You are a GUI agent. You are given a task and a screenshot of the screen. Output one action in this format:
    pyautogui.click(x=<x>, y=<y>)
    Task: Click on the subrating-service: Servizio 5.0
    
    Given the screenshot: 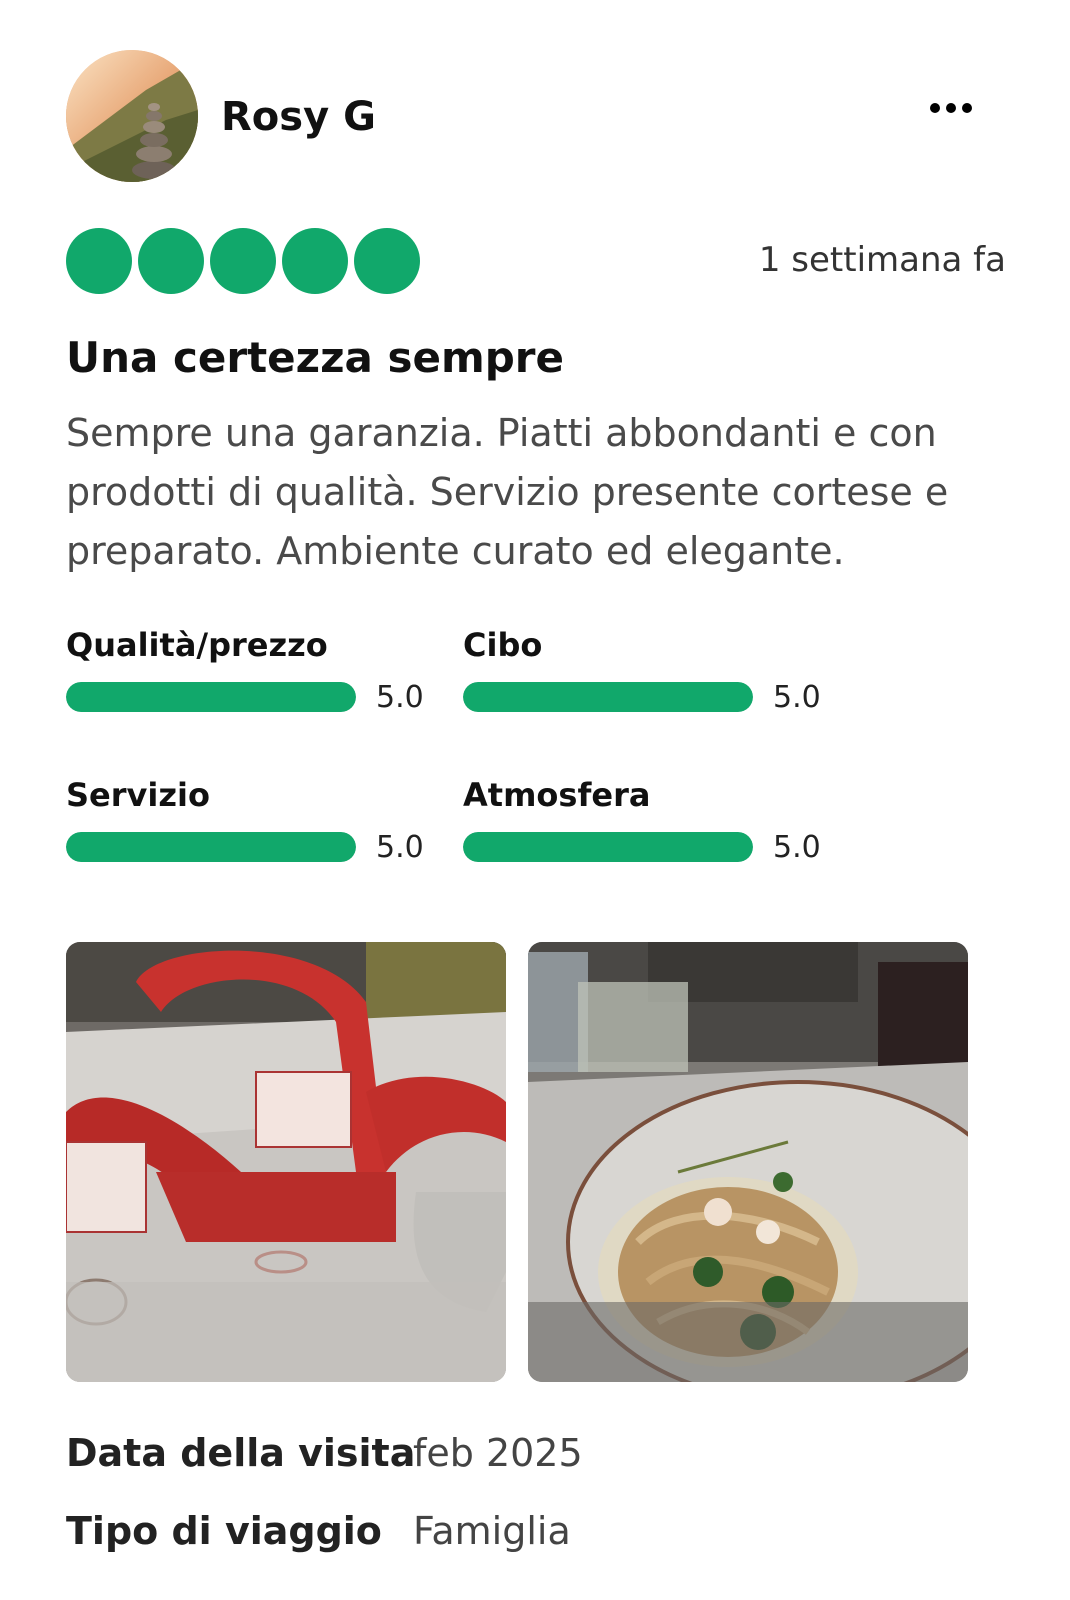 What is the action you would take?
    pyautogui.click(x=256, y=826)
    